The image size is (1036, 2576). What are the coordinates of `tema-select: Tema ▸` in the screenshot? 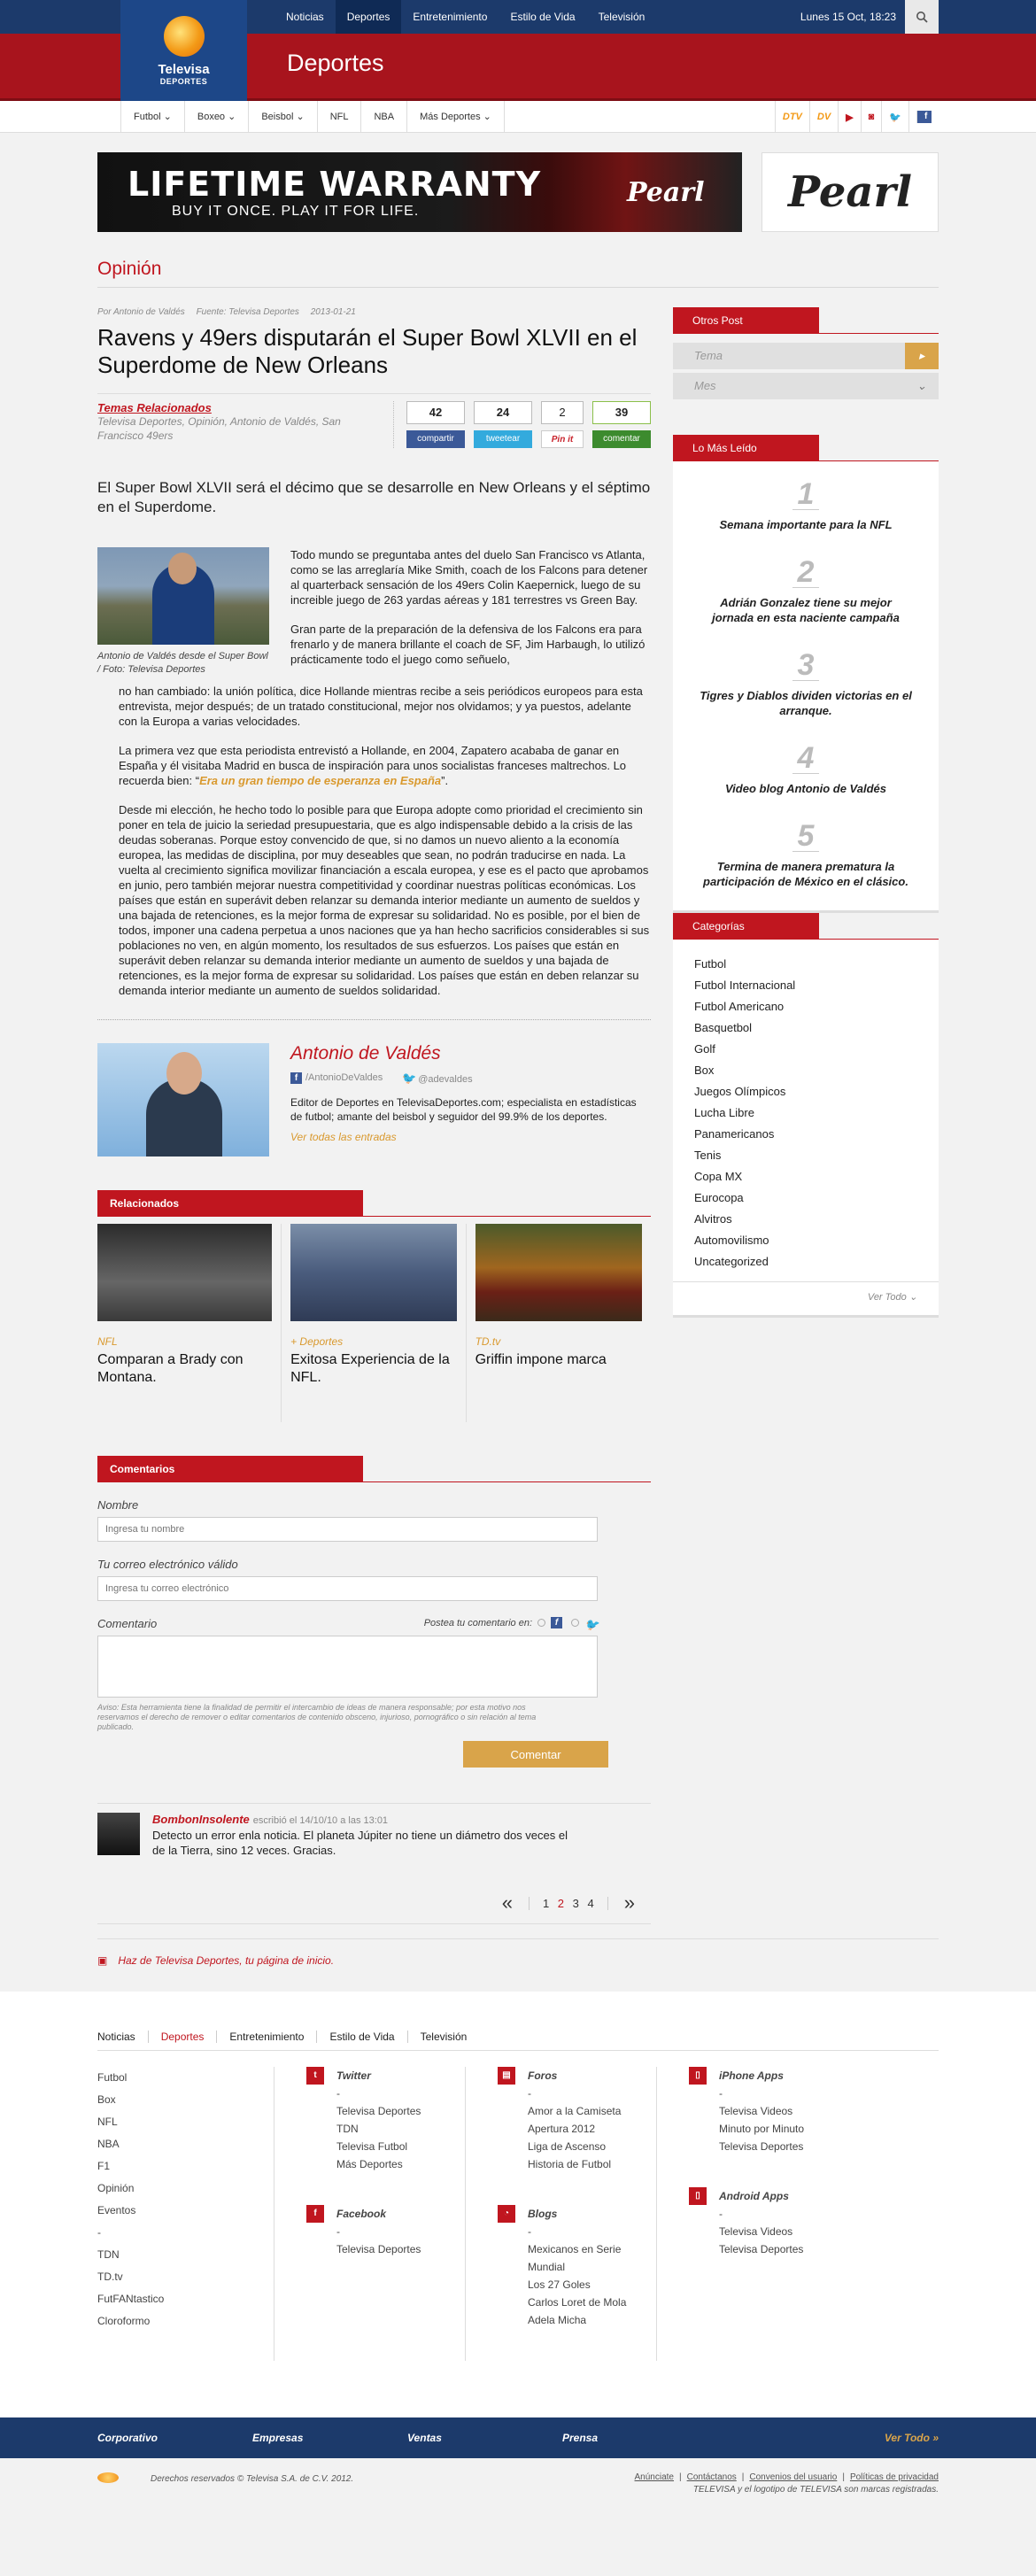 It's located at (806, 356).